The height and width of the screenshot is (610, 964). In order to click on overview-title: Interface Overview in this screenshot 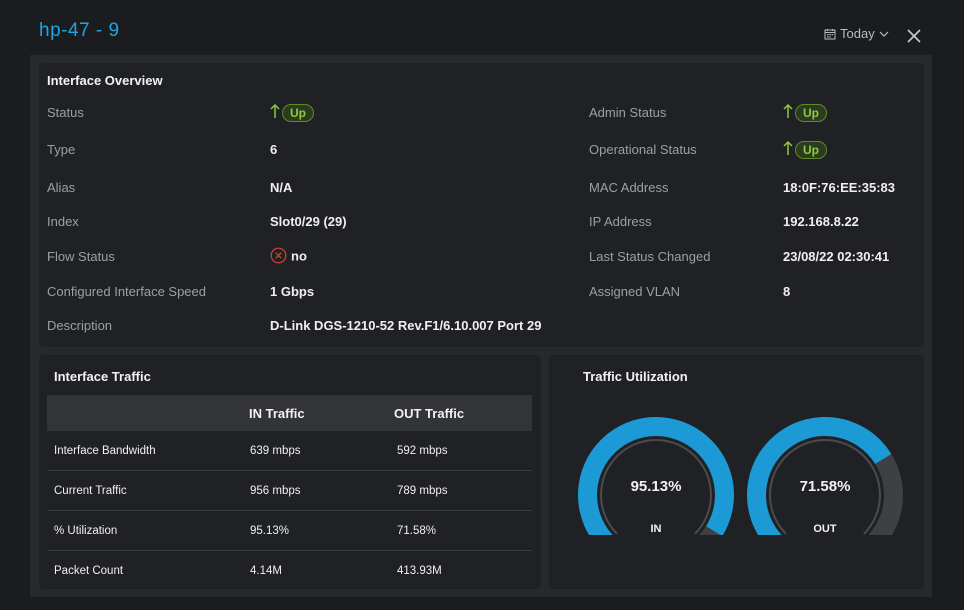, I will do `click(105, 80)`.